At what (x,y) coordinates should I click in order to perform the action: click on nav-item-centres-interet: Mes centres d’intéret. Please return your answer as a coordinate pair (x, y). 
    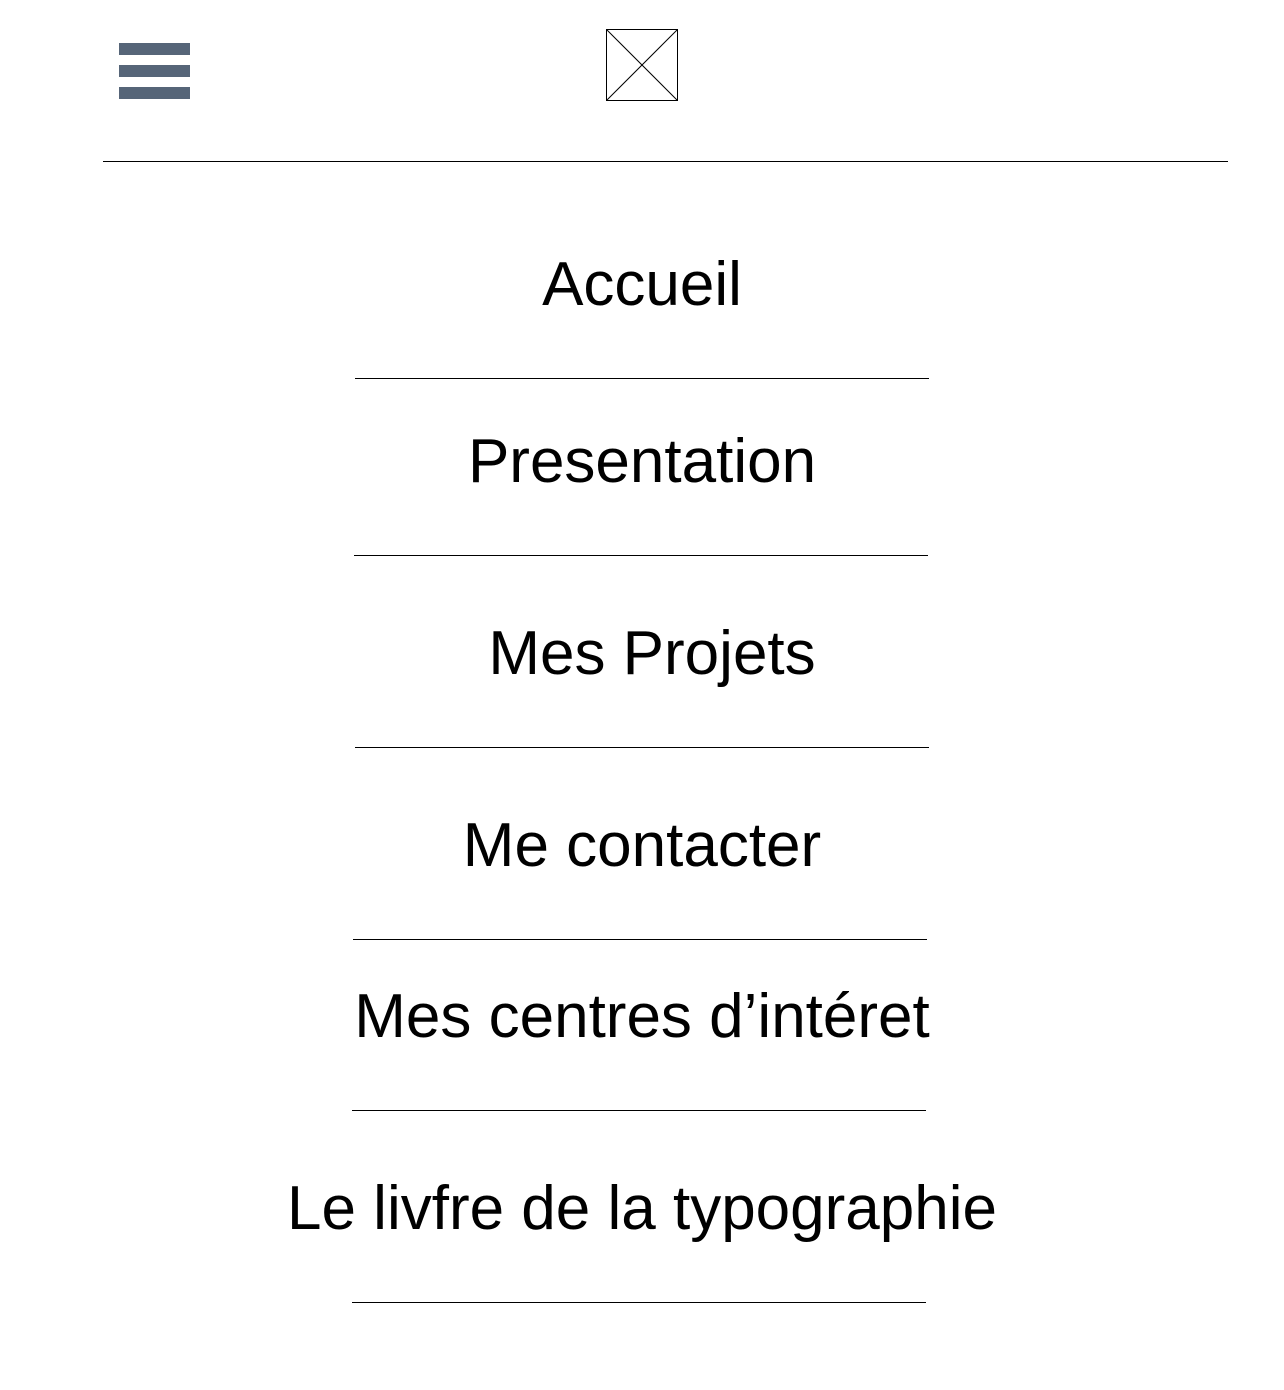
    Looking at the image, I should click on (642, 1017).